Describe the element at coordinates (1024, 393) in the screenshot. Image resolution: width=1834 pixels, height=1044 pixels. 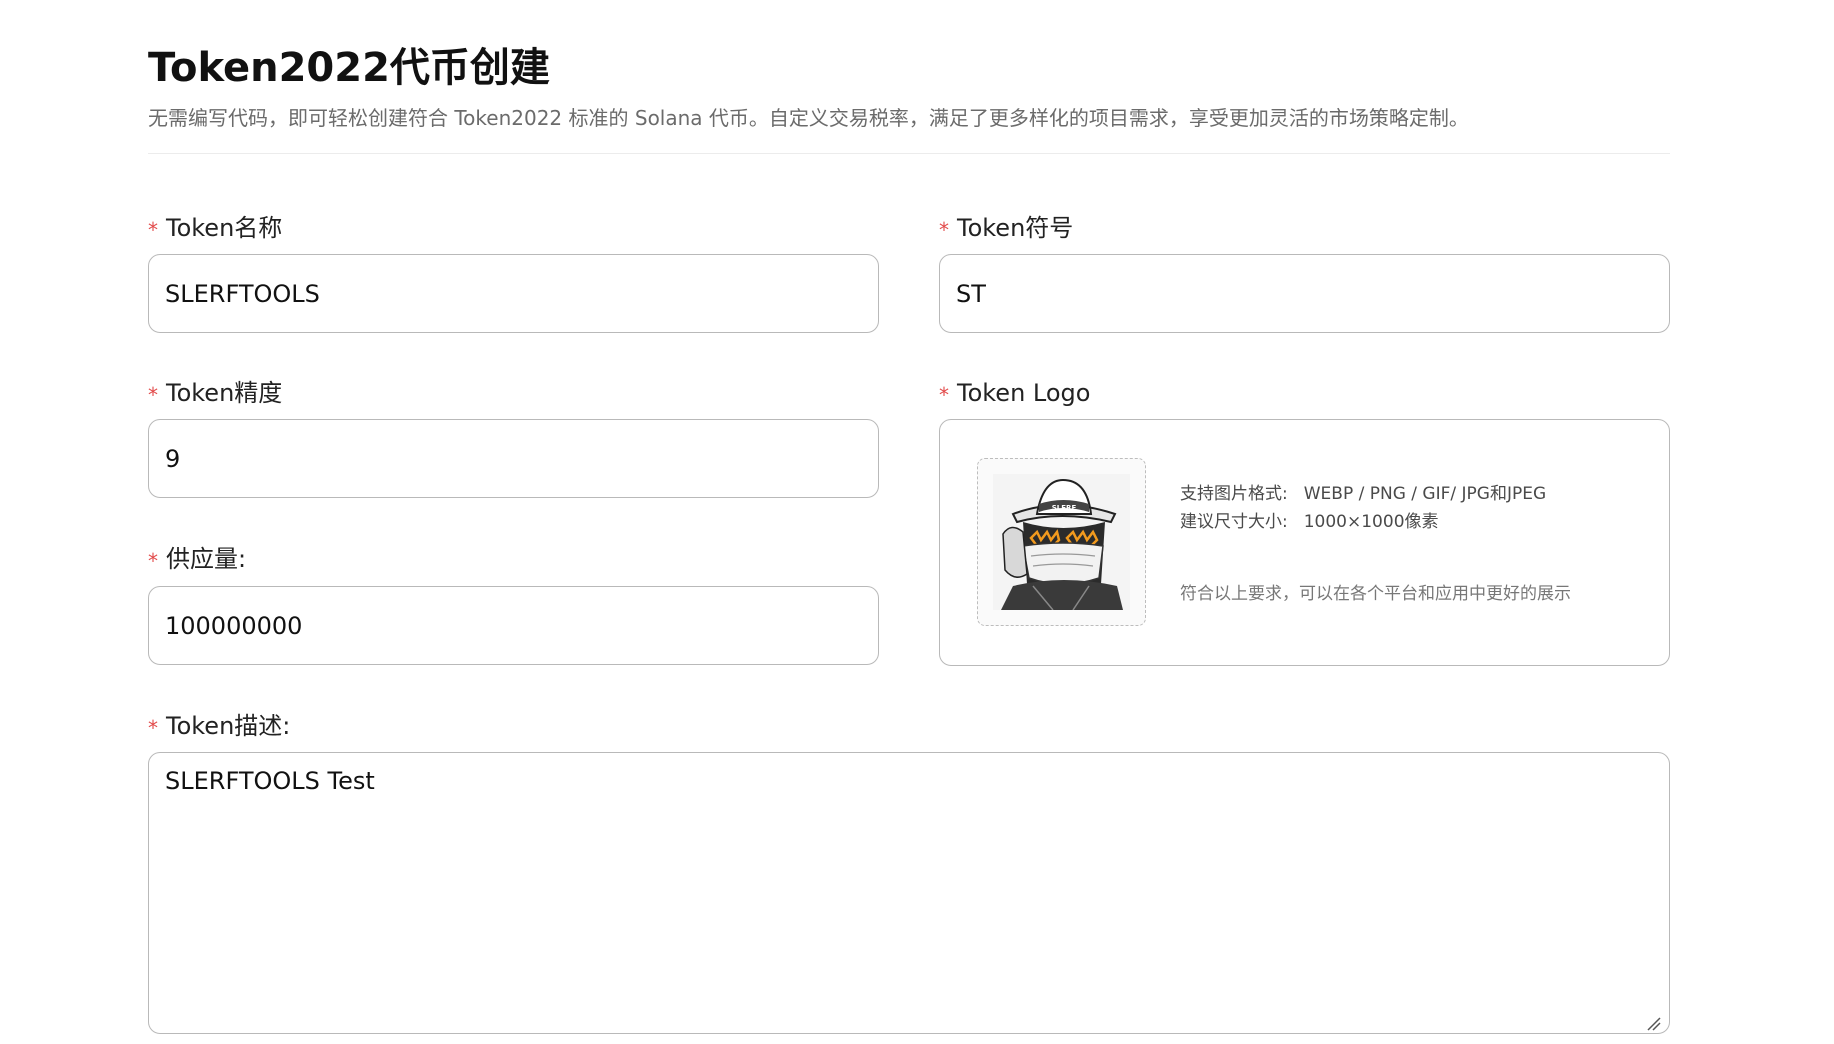
I see `token-logo-label-text: Token Logo` at that location.